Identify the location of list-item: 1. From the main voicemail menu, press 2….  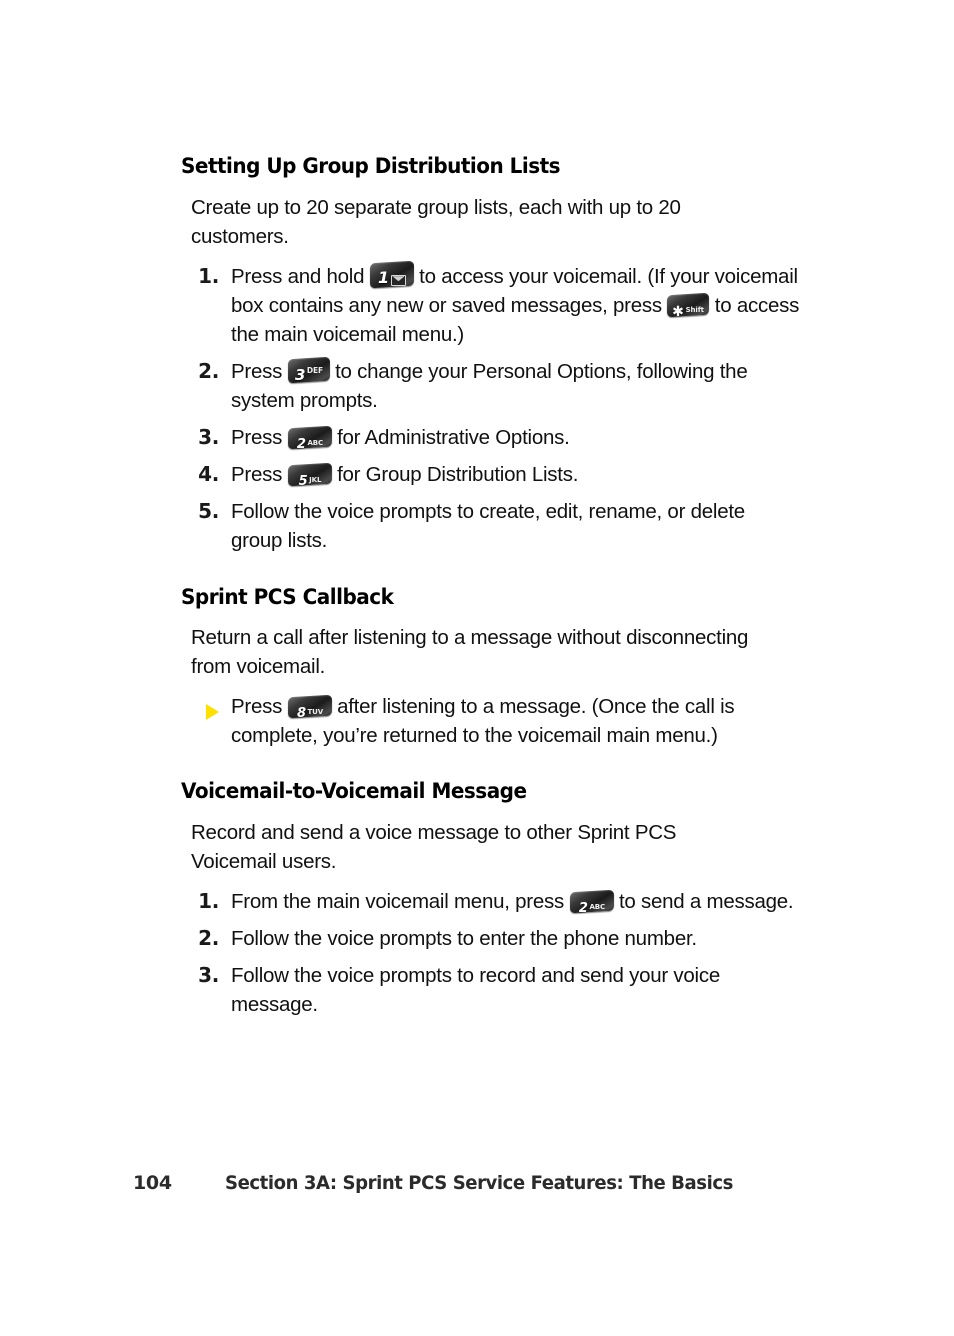
(491, 901).